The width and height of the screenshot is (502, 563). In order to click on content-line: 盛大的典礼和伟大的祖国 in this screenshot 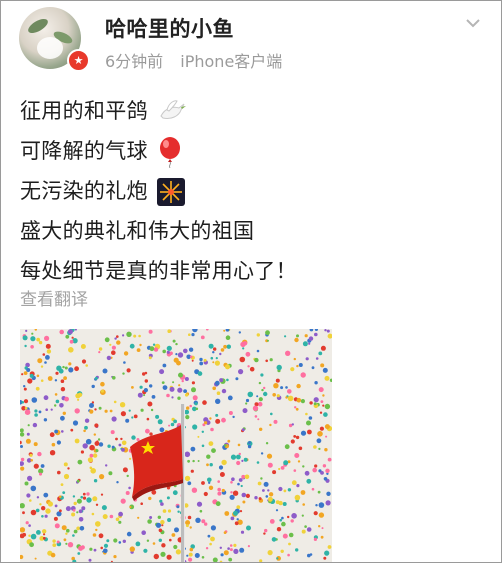, I will do `click(137, 231)`.